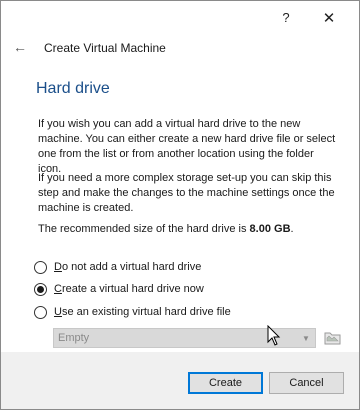 This screenshot has width=360, height=410. I want to click on existing-file-value: Empty, so click(74, 338).